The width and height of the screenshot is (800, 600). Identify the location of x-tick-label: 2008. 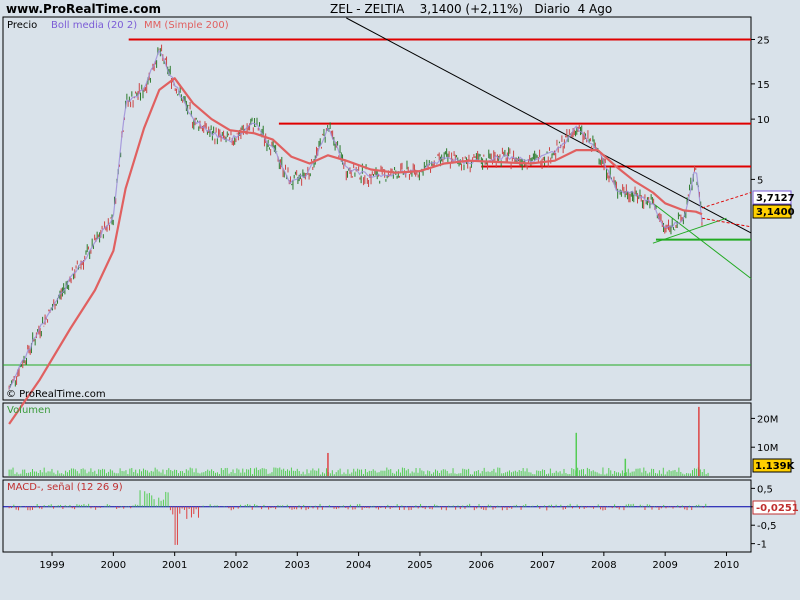
(603, 565).